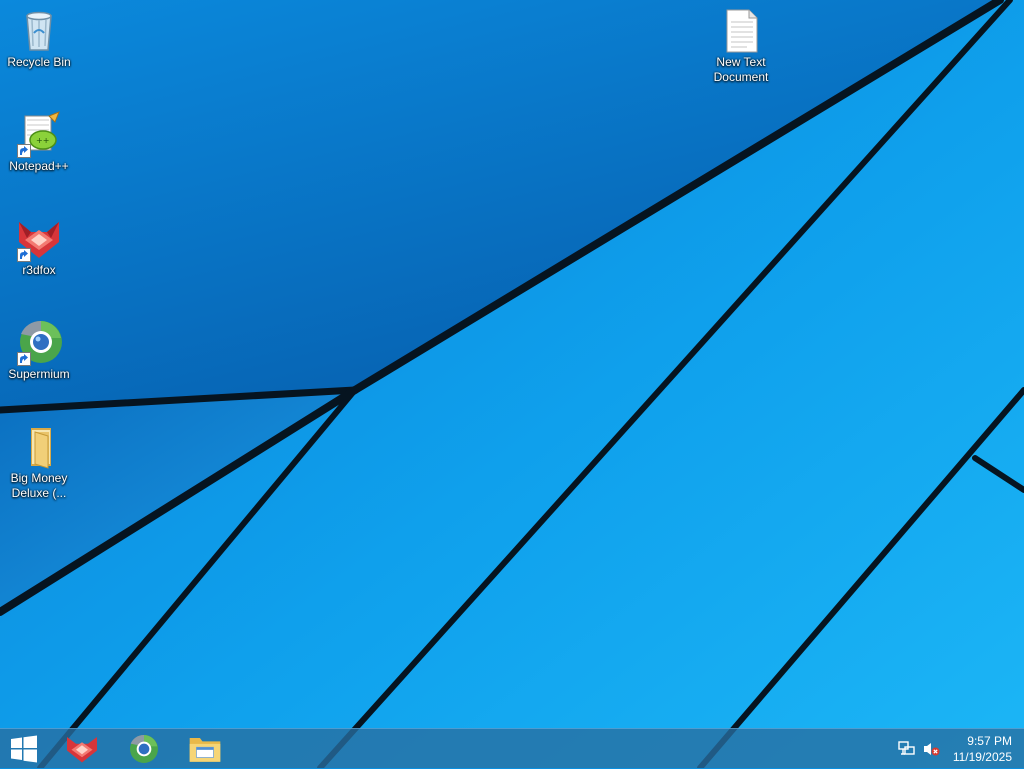  I want to click on tray-clock-date: 11/19/2025, so click(982, 757).